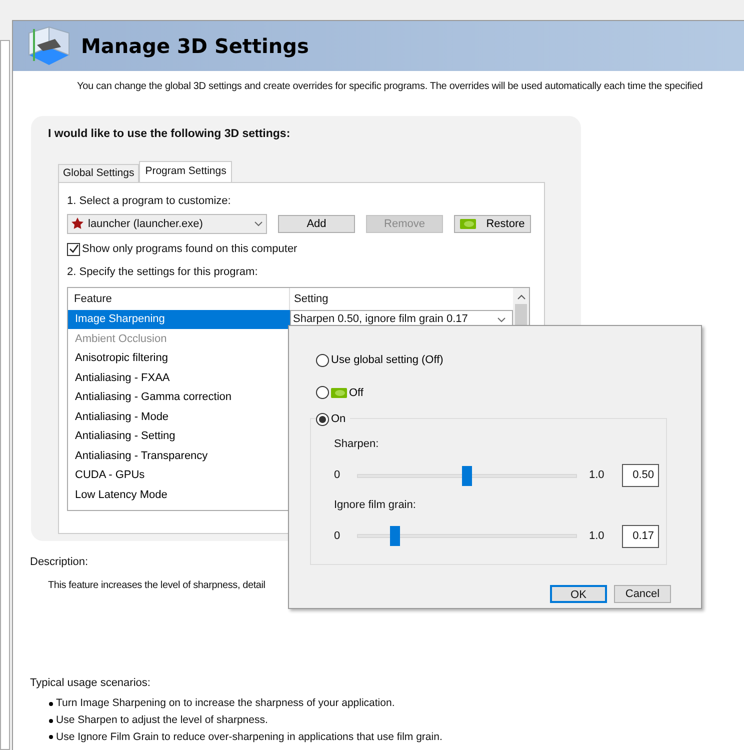  What do you see at coordinates (167, 224) in the screenshot?
I see `program-dropdown: launcher (launcher.exe)` at bounding box center [167, 224].